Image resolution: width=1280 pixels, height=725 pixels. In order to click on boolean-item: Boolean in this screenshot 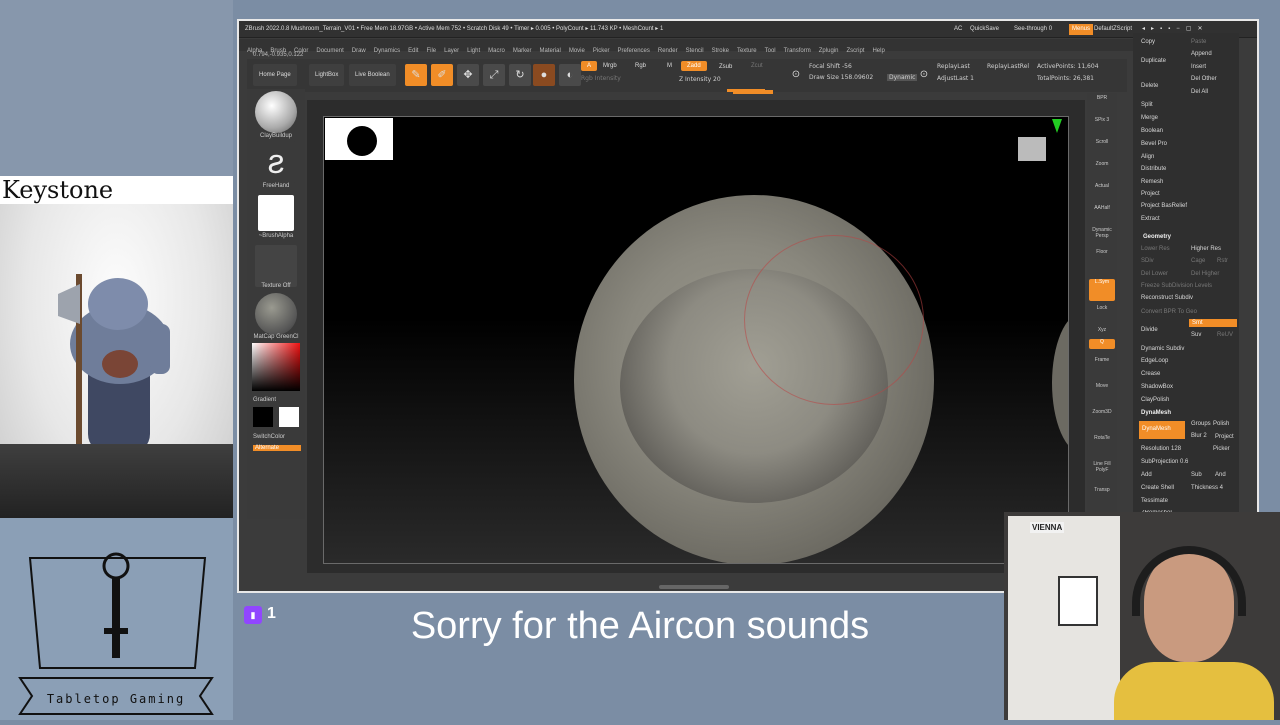, I will do `click(1152, 131)`.